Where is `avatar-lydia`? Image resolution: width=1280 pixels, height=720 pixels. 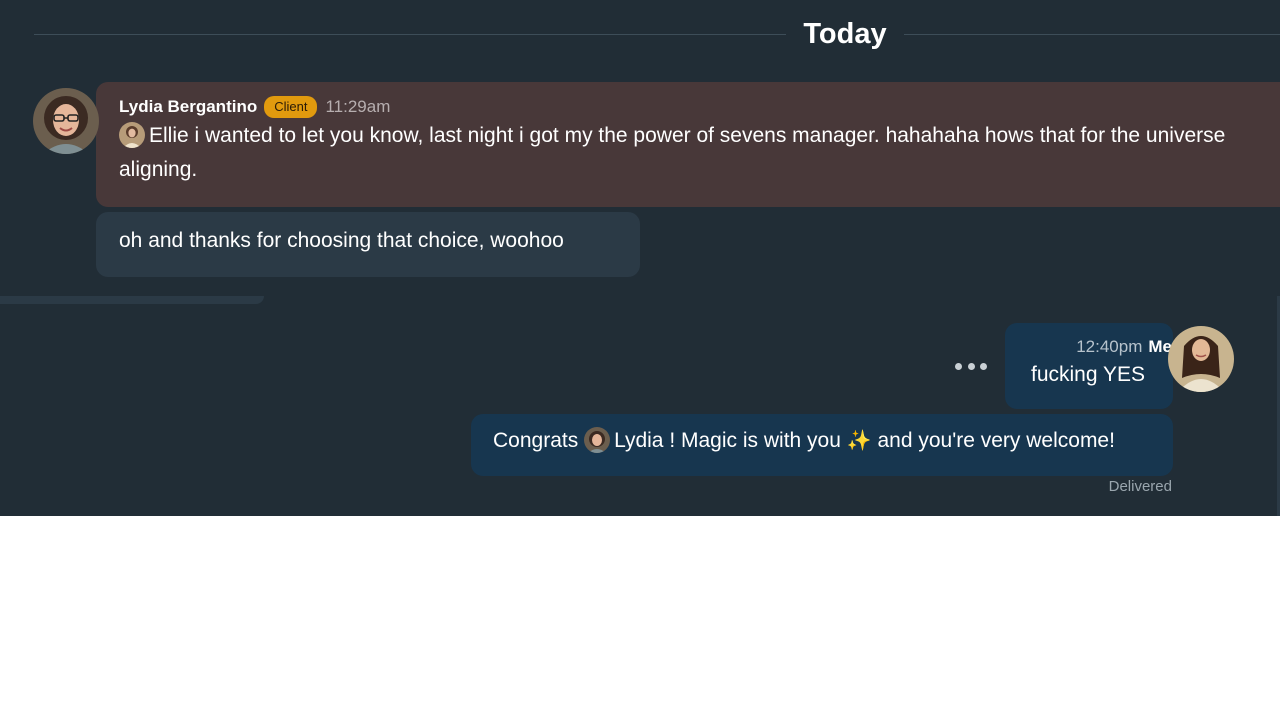
avatar-lydia is located at coordinates (66, 121).